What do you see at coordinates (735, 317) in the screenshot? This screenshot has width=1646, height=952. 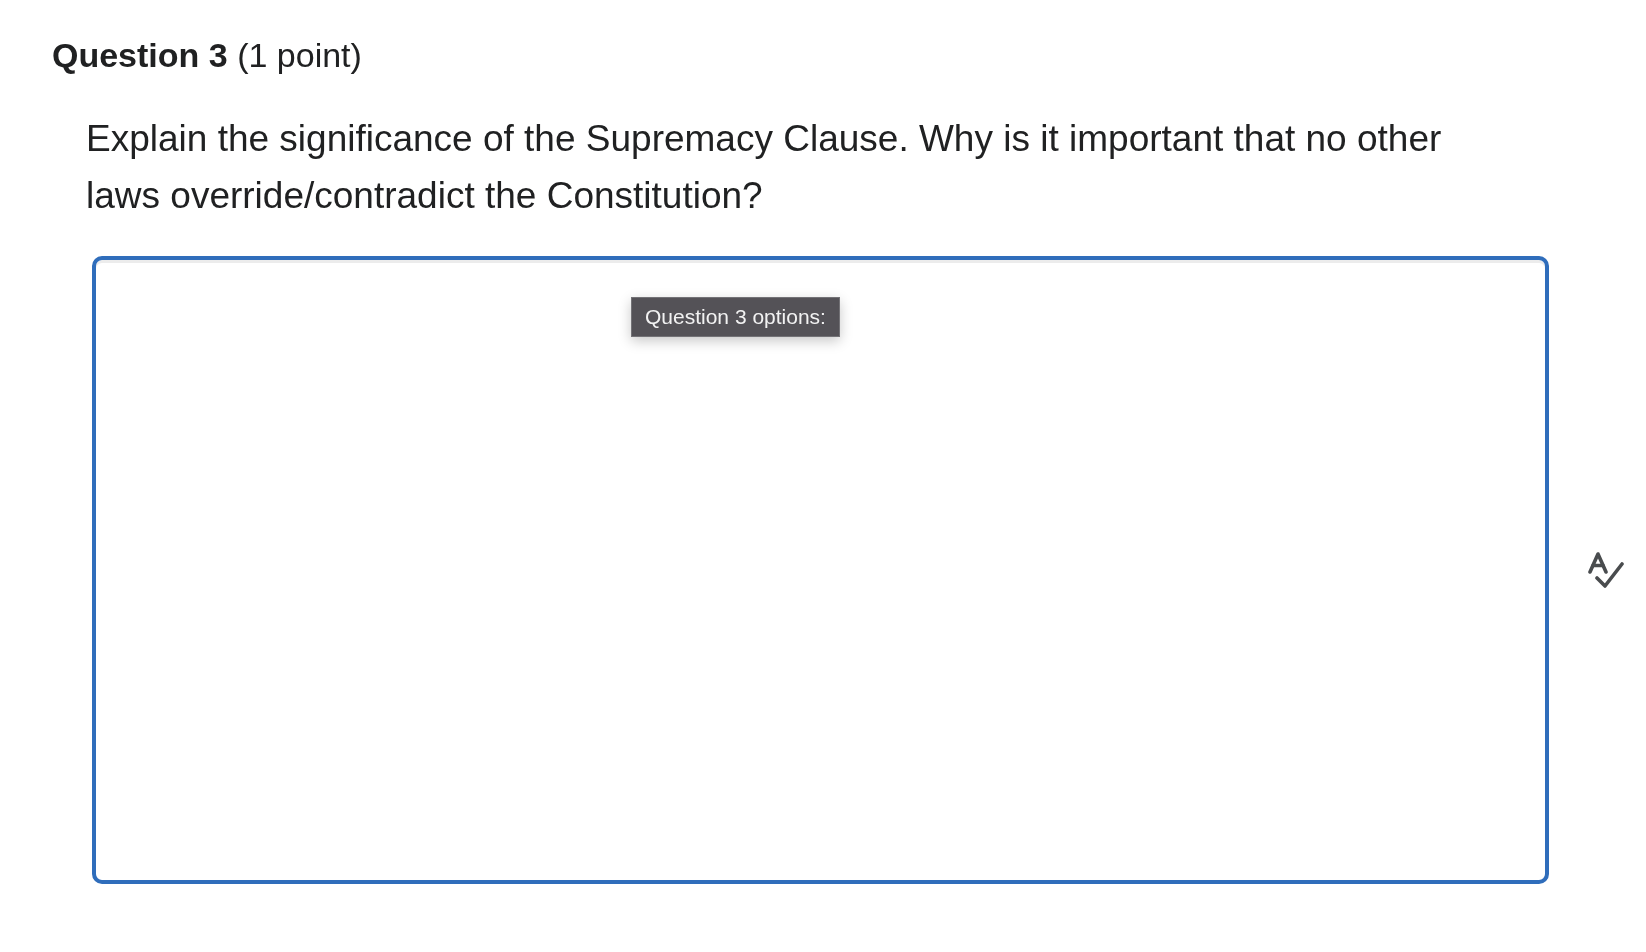 I see `tooltip: Question 3 options:` at bounding box center [735, 317].